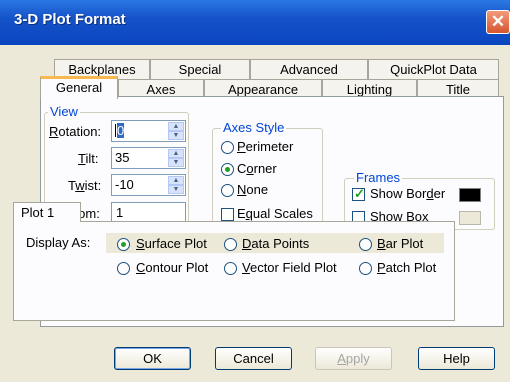  I want to click on ok-button: OK, so click(152, 358).